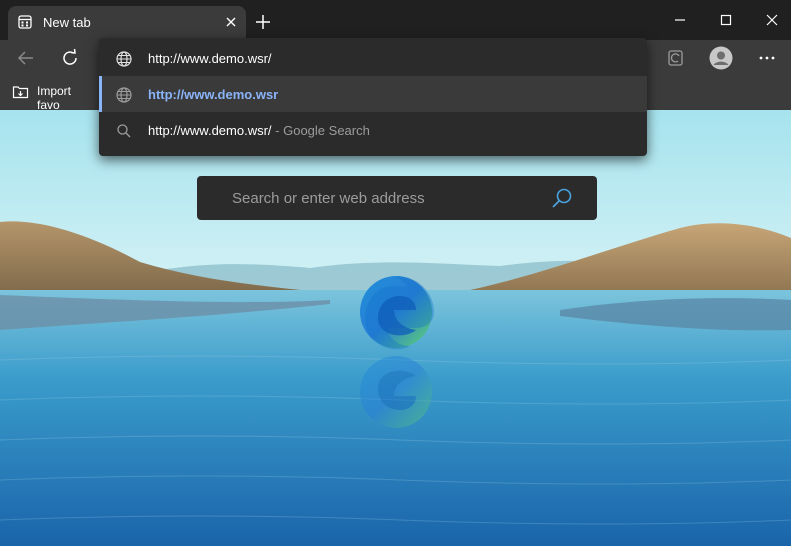  I want to click on import-favorites-label: Import favo, so click(54, 98).